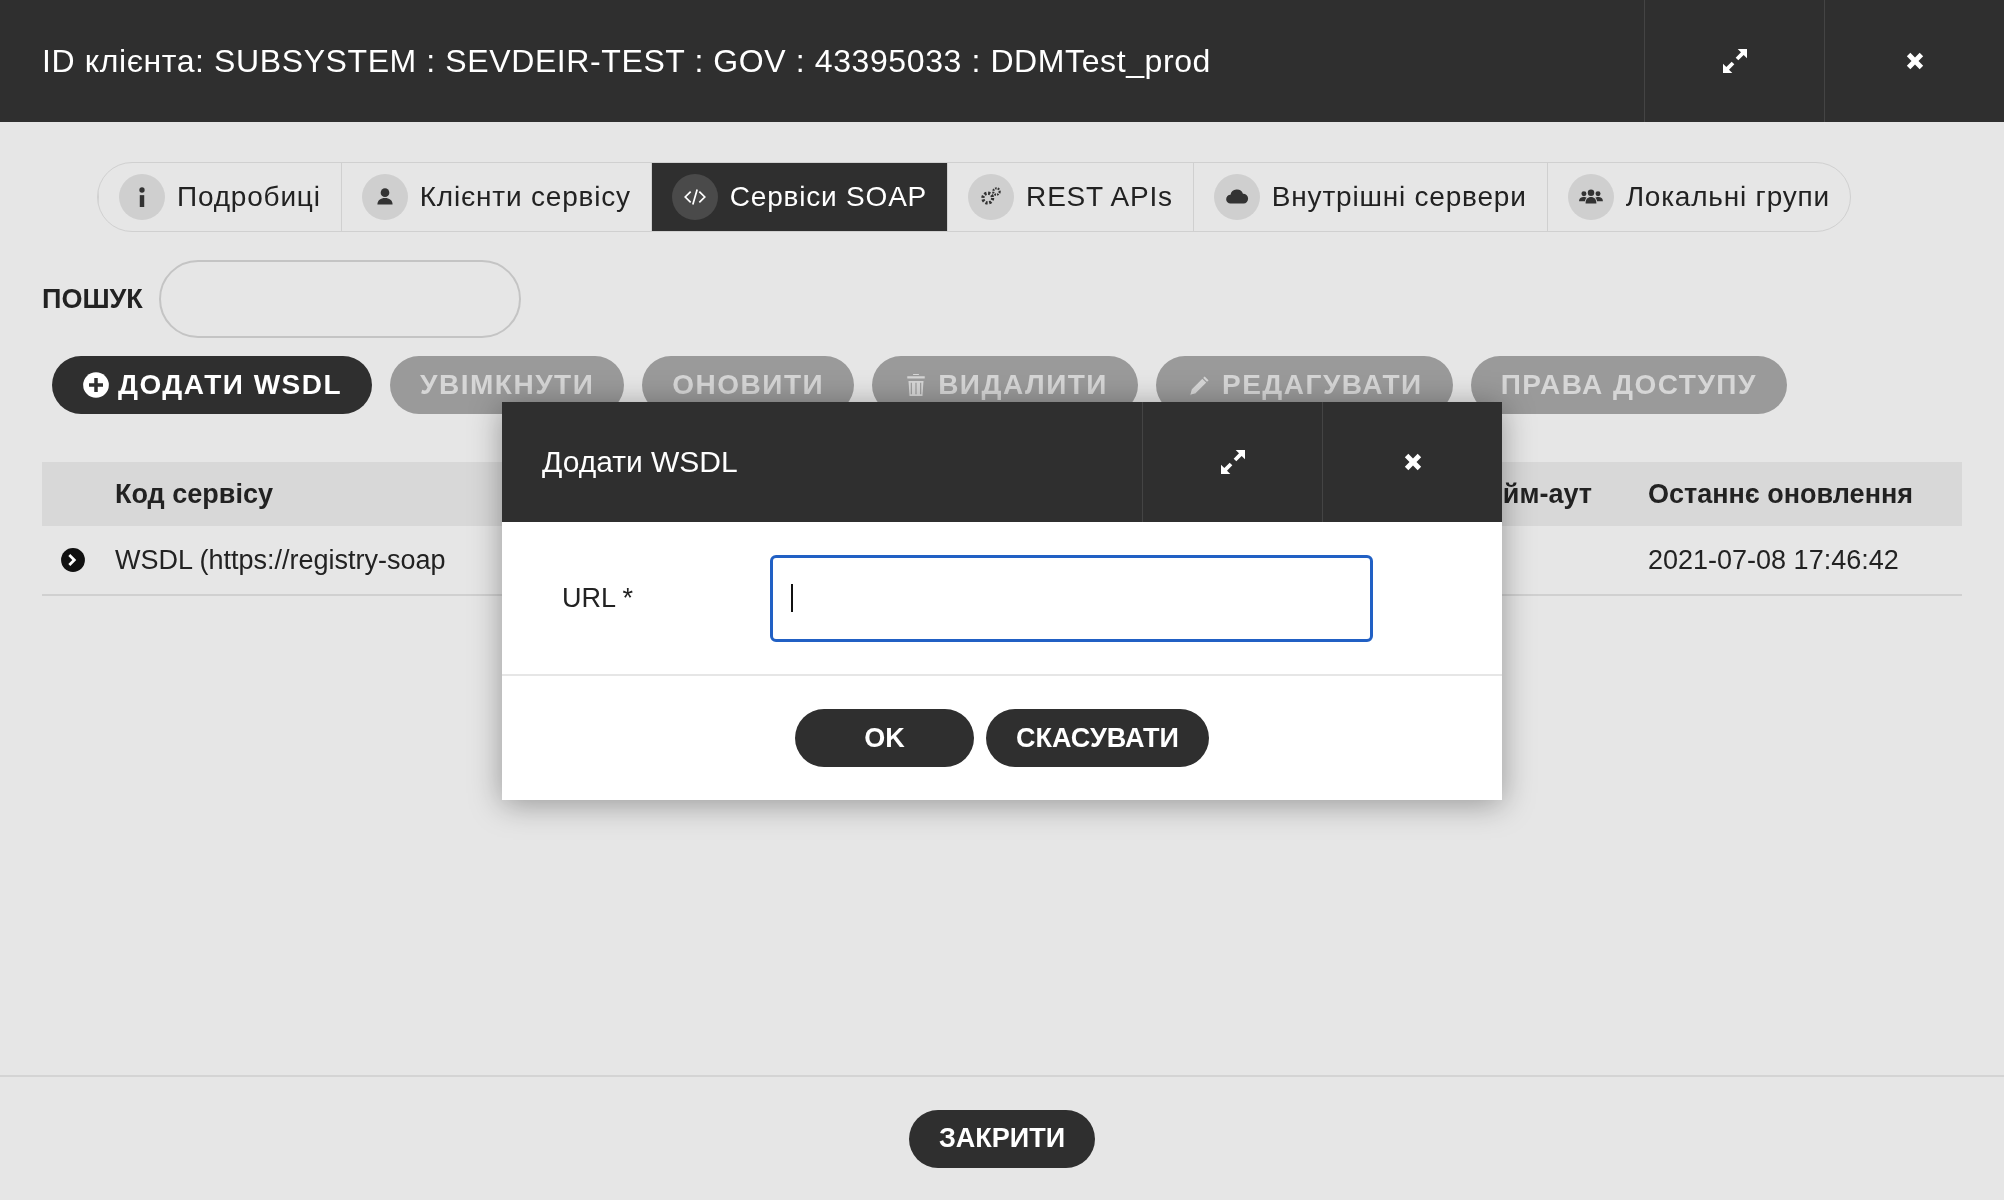  What do you see at coordinates (281, 560) in the screenshot?
I see `table-cell-text: WSDL (https://registry-soap` at bounding box center [281, 560].